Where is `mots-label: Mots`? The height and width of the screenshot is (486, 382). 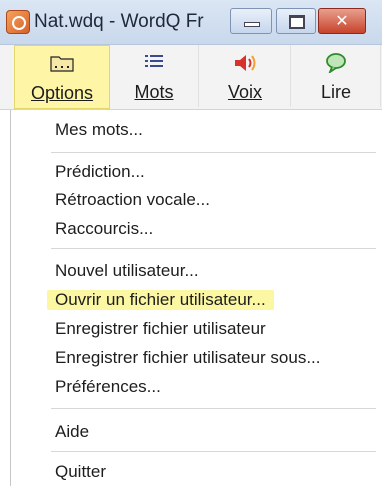 mots-label: Mots is located at coordinates (154, 92).